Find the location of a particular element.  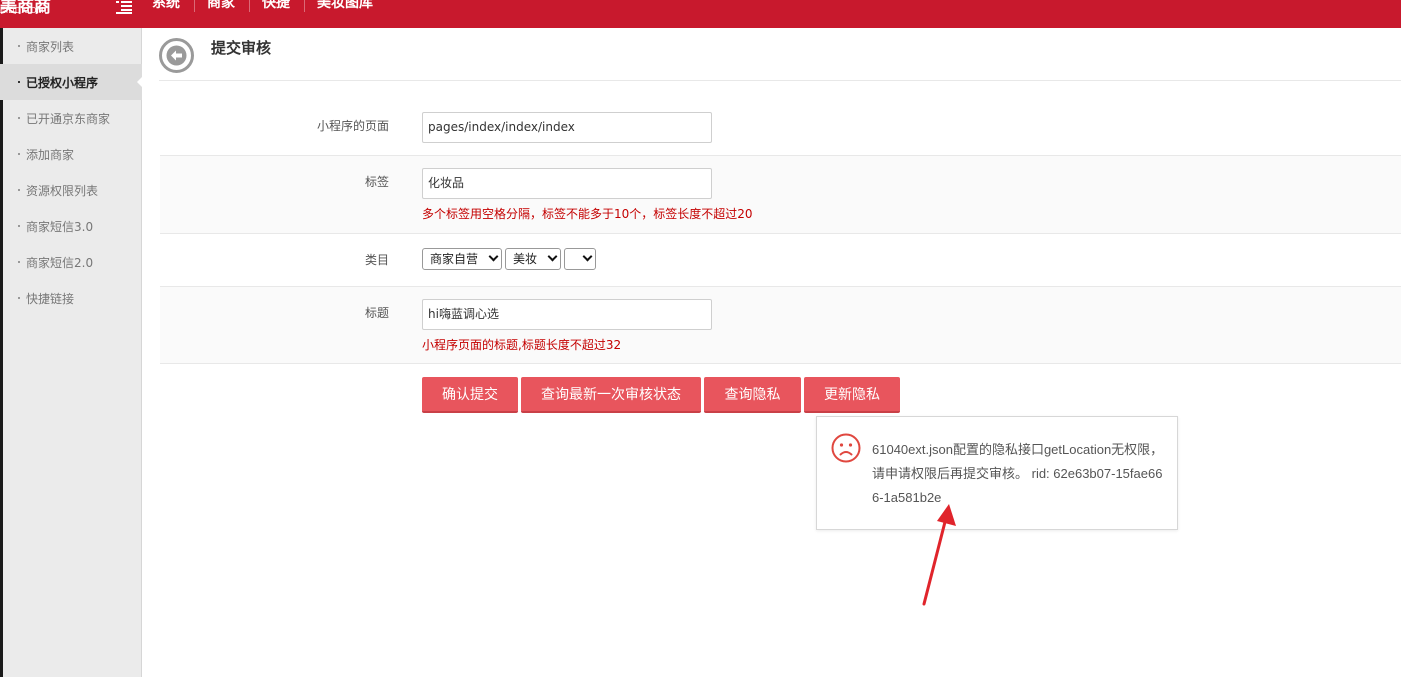

confirm-submit-button: 确认提交 is located at coordinates (470, 395).